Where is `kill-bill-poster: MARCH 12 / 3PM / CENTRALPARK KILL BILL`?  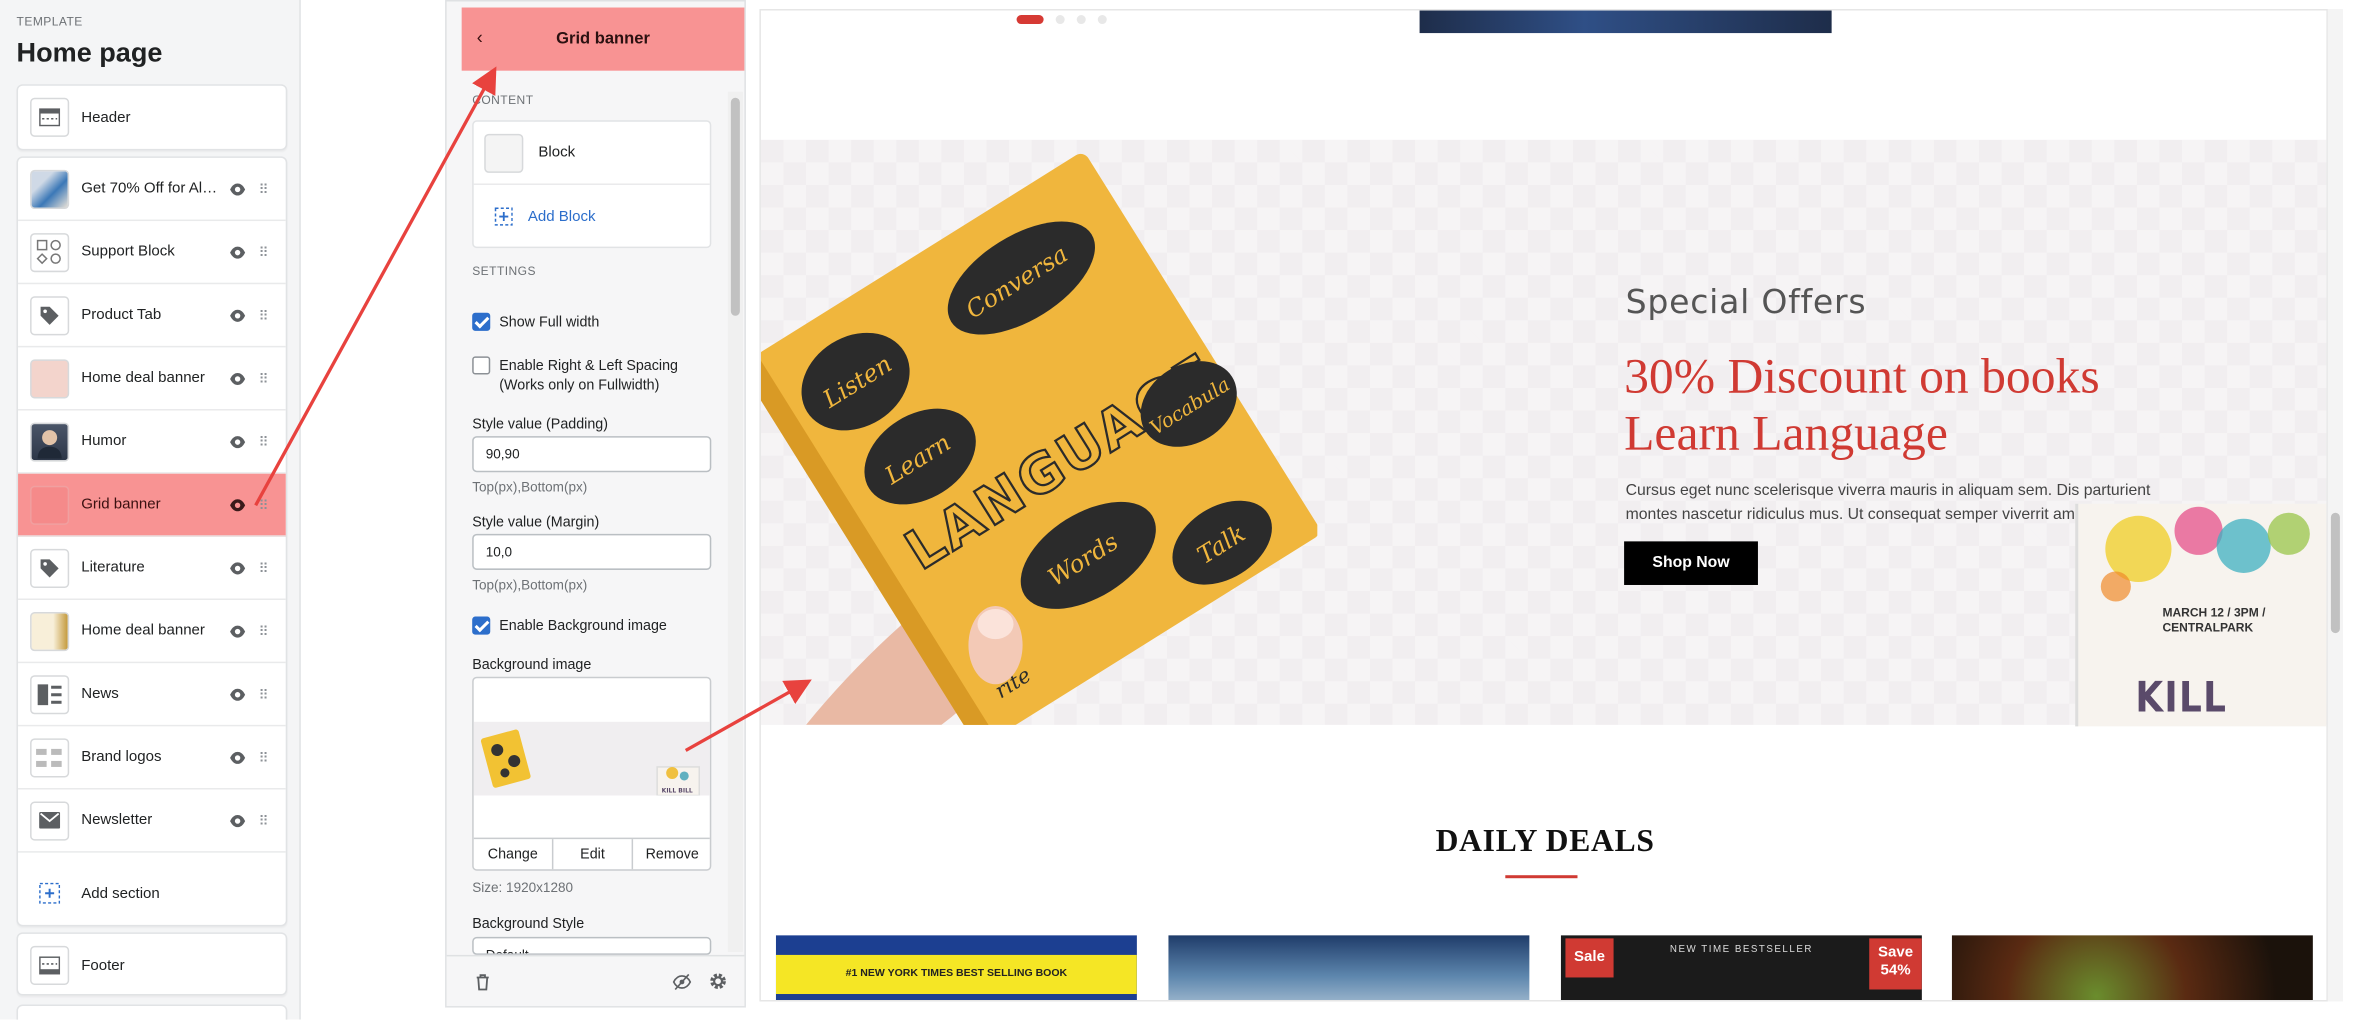 kill-bill-poster: MARCH 12 / 3PM / CENTRALPARK KILL BILL is located at coordinates (2201, 615).